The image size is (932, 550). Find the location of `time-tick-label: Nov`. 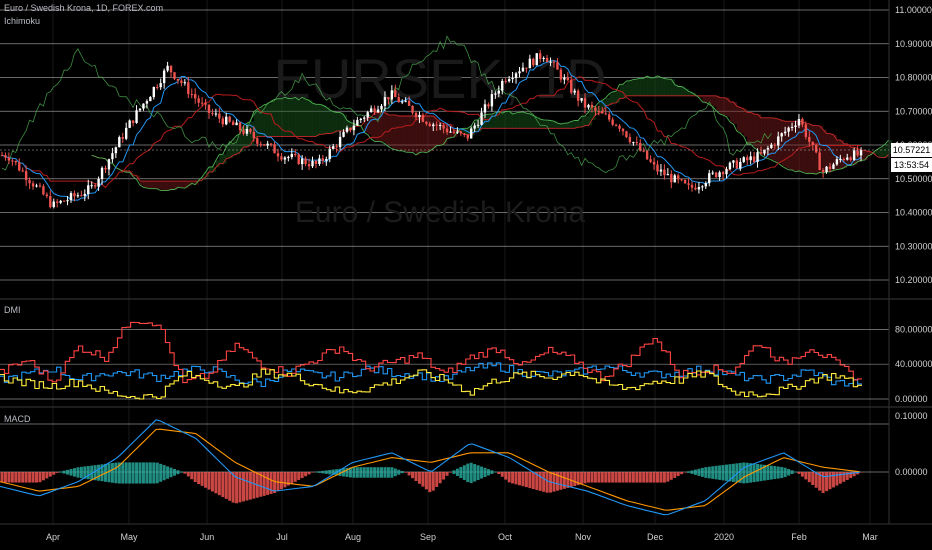

time-tick-label: Nov is located at coordinates (583, 537).